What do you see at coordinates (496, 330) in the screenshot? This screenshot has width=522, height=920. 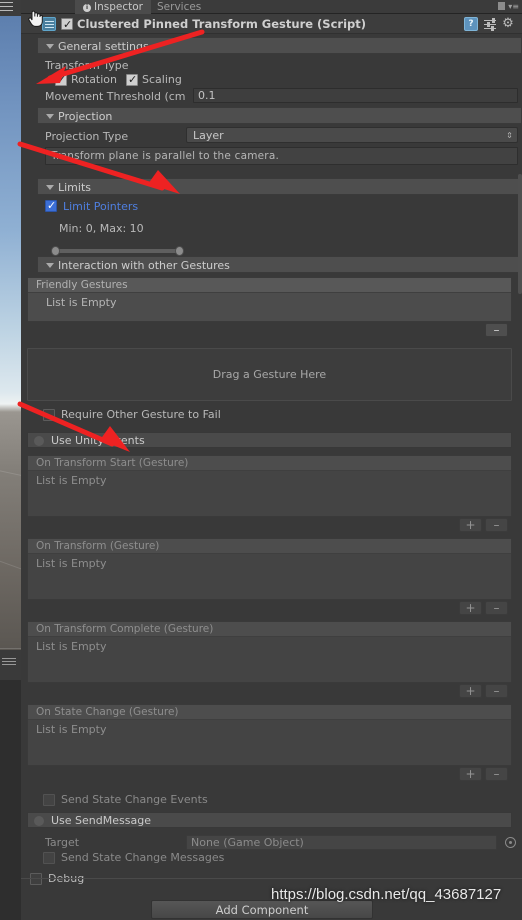 I see `friendly-gestures-remove-button: –` at bounding box center [496, 330].